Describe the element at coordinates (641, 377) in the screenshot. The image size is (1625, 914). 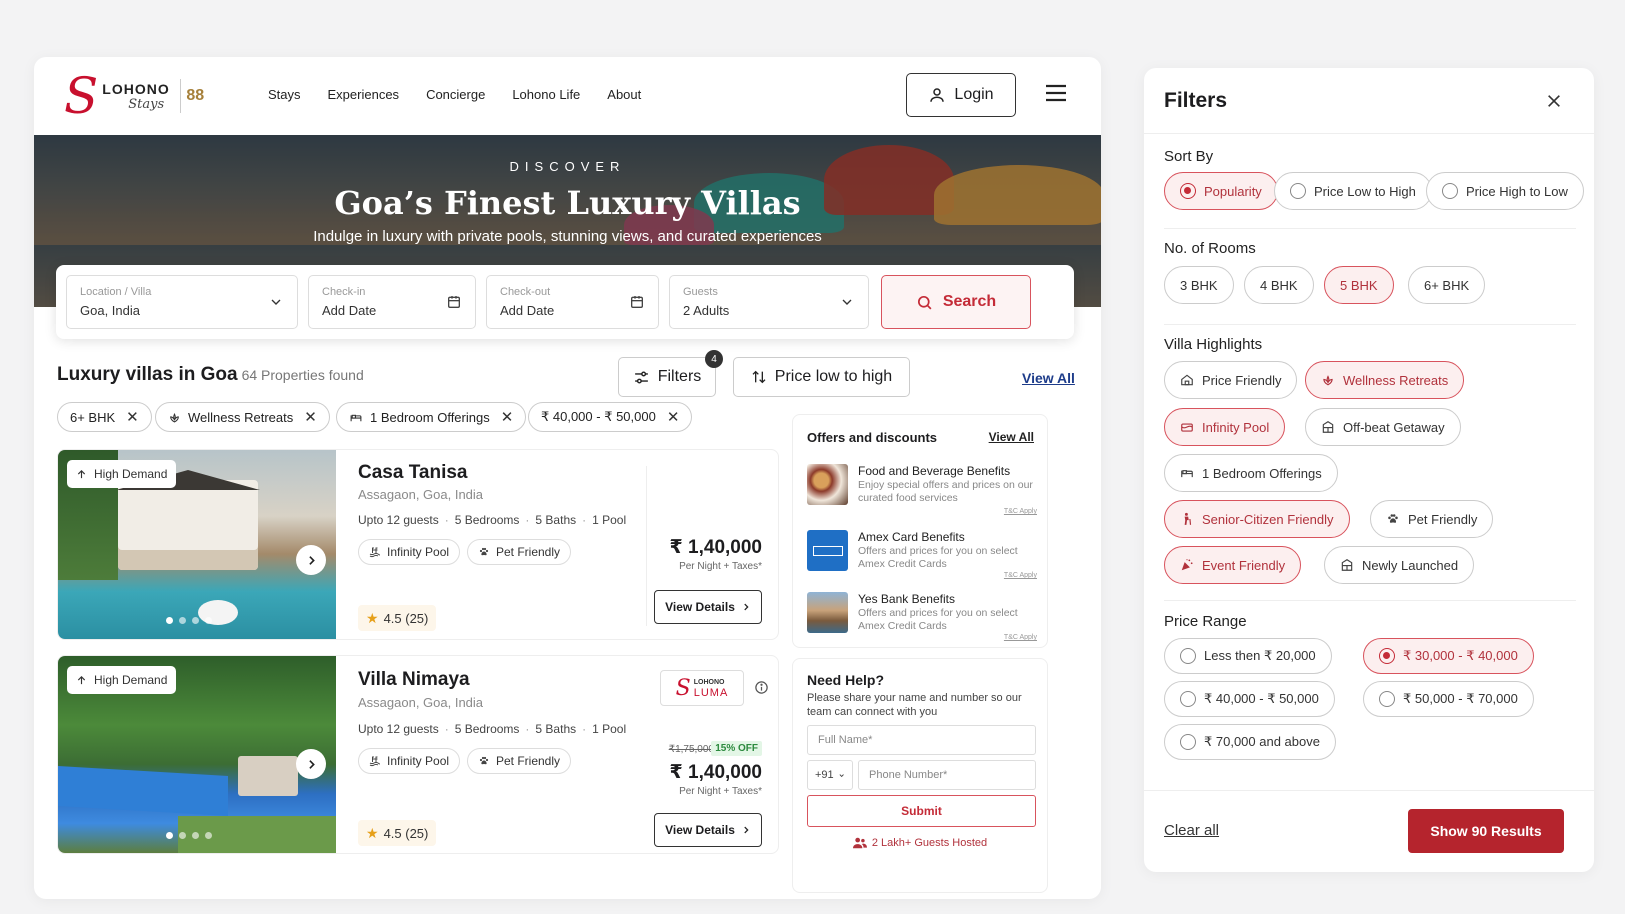
I see `sliders-icon` at that location.